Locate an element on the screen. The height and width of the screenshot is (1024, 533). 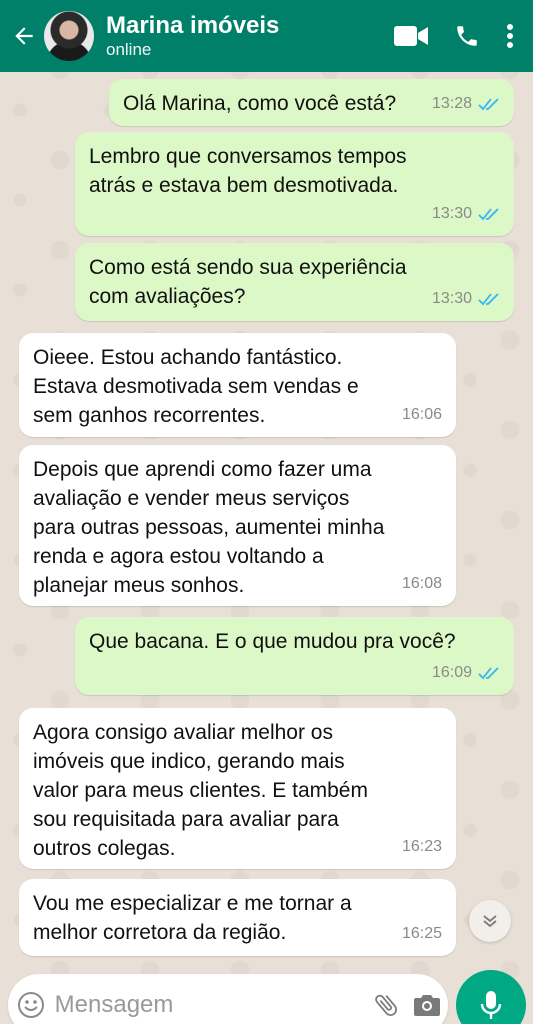
message-meta: 16:23 is located at coordinates (422, 846).